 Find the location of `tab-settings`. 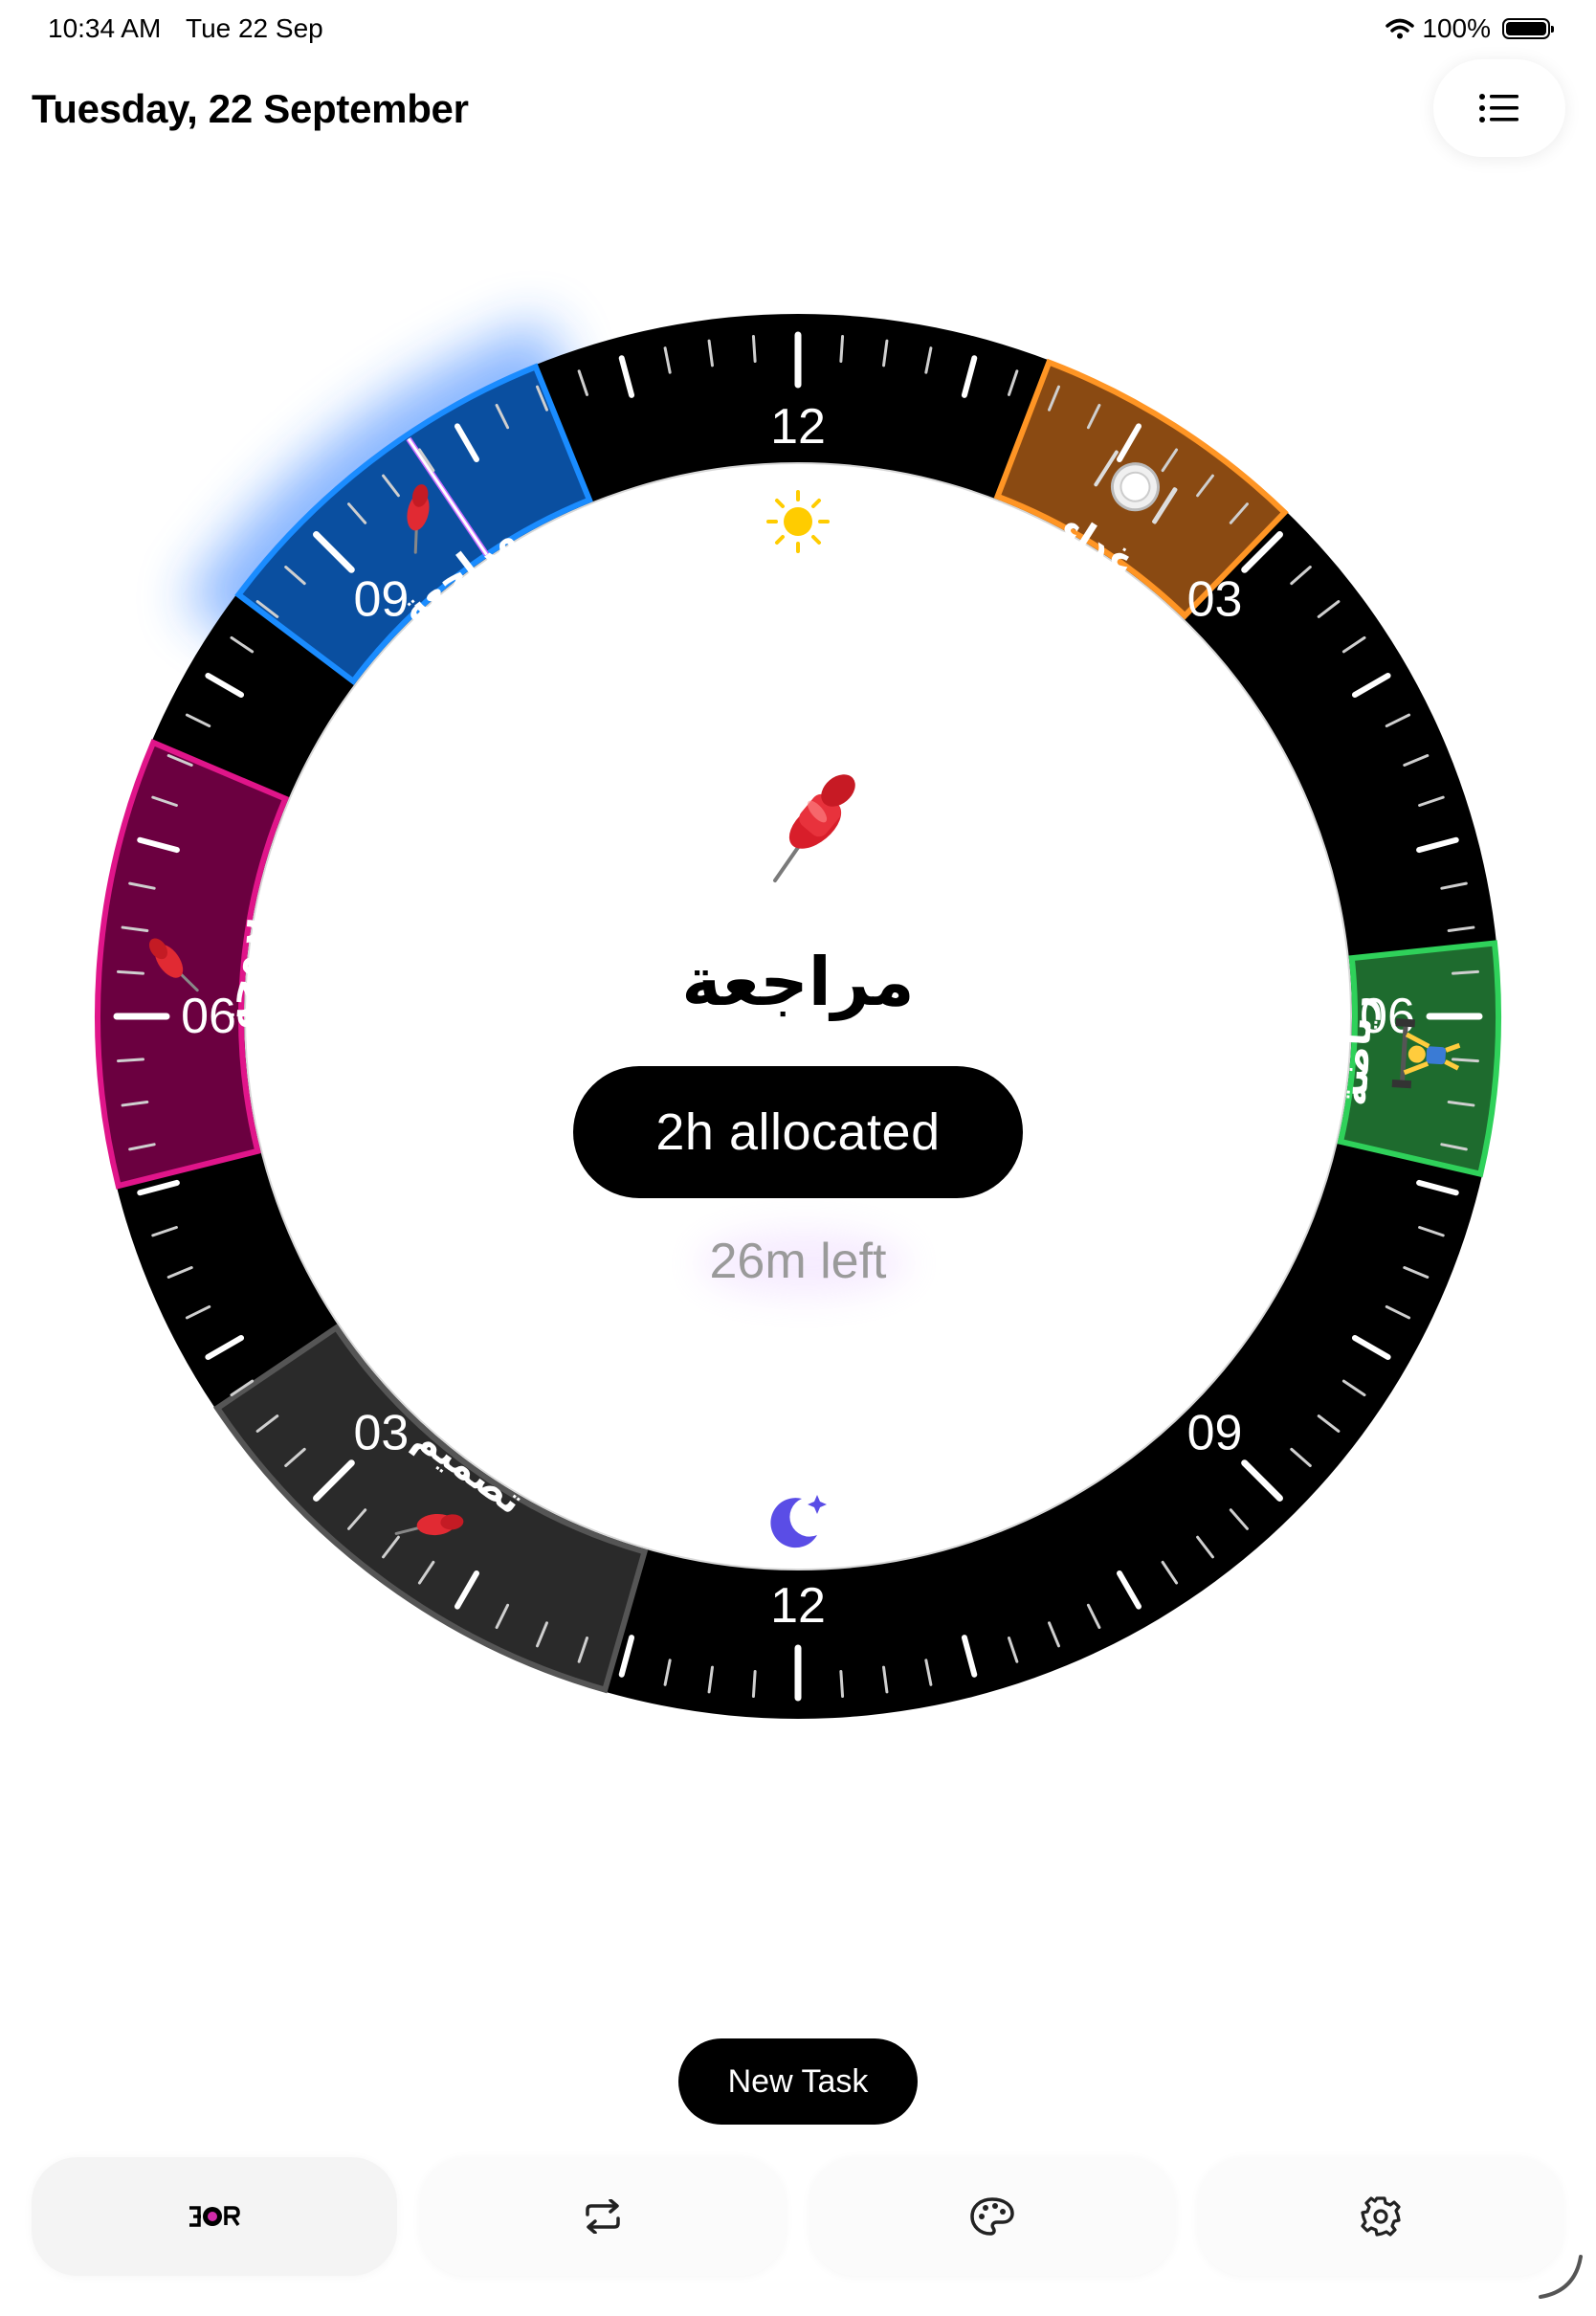

tab-settings is located at coordinates (1380, 2217).